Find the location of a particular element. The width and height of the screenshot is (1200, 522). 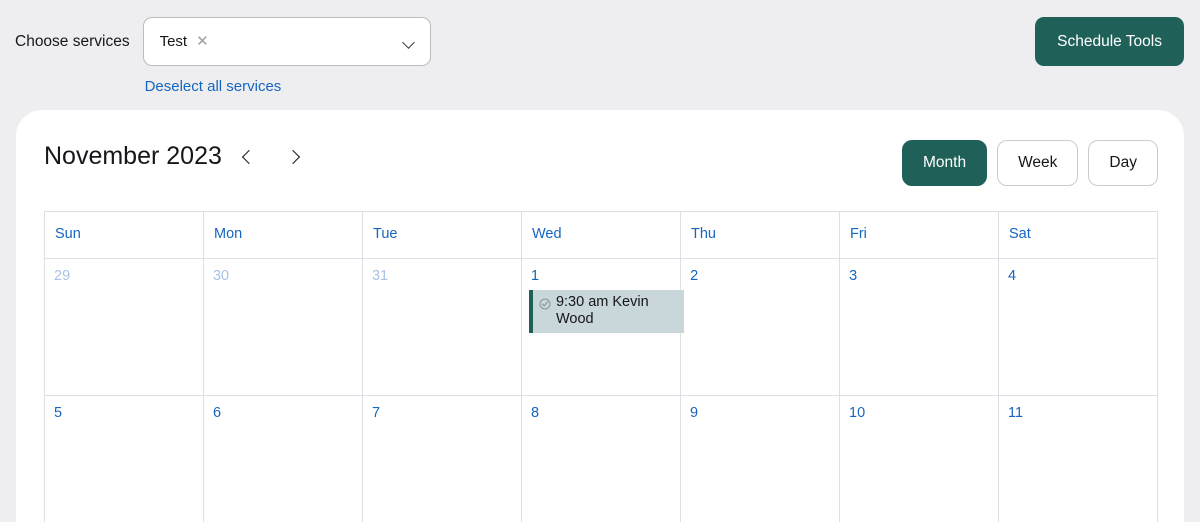

chevron-down-icon is located at coordinates (409, 42).